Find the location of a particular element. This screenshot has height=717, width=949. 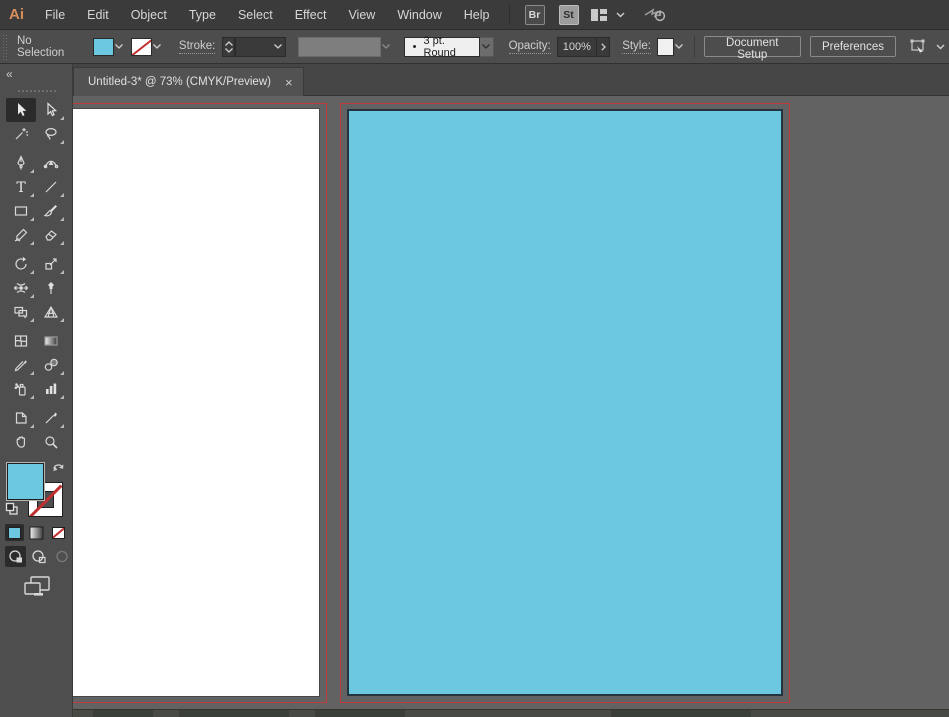

preferences-button: Preferences is located at coordinates (852, 46).